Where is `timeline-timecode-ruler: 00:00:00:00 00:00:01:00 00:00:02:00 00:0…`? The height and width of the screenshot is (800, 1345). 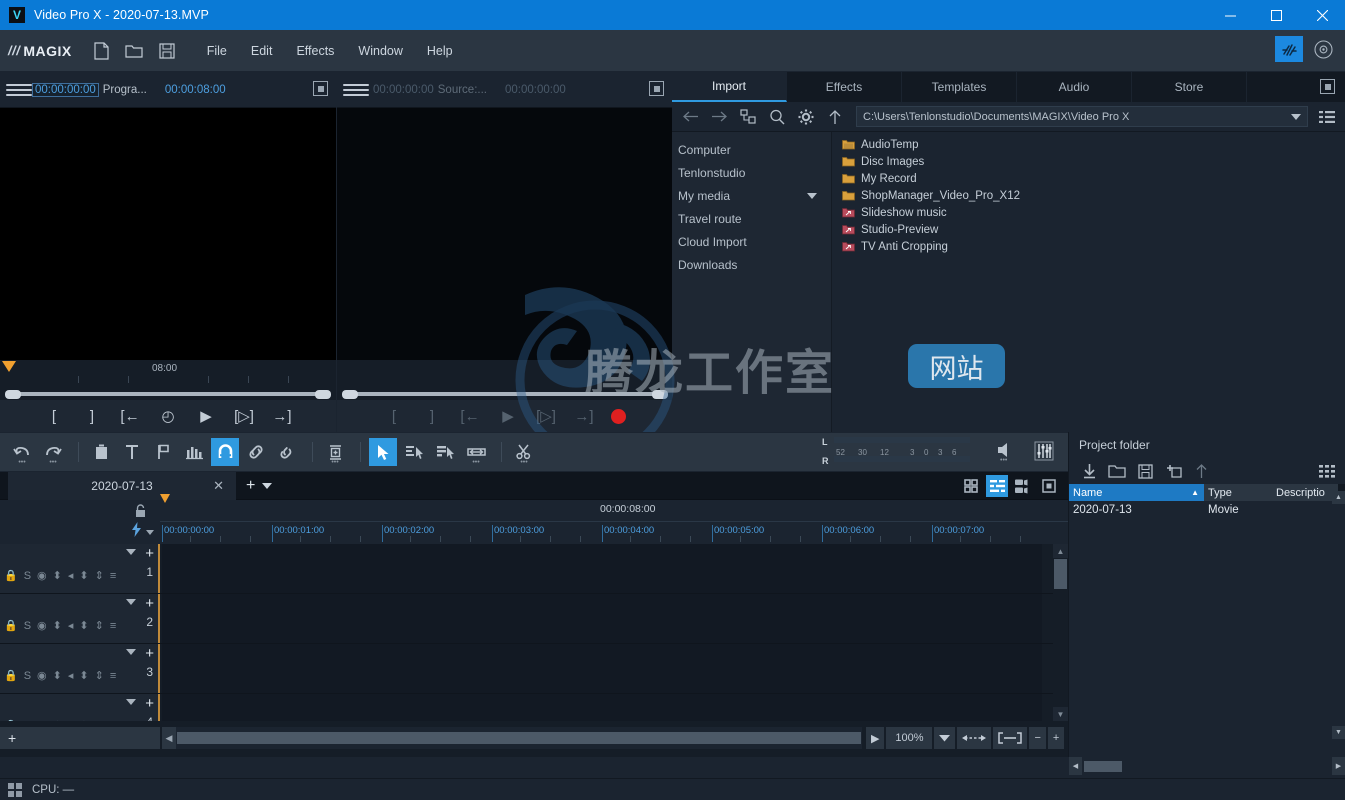
timeline-timecode-ruler: 00:00:00:00 00:00:01:00 00:00:02:00 00:0… is located at coordinates (614, 533).